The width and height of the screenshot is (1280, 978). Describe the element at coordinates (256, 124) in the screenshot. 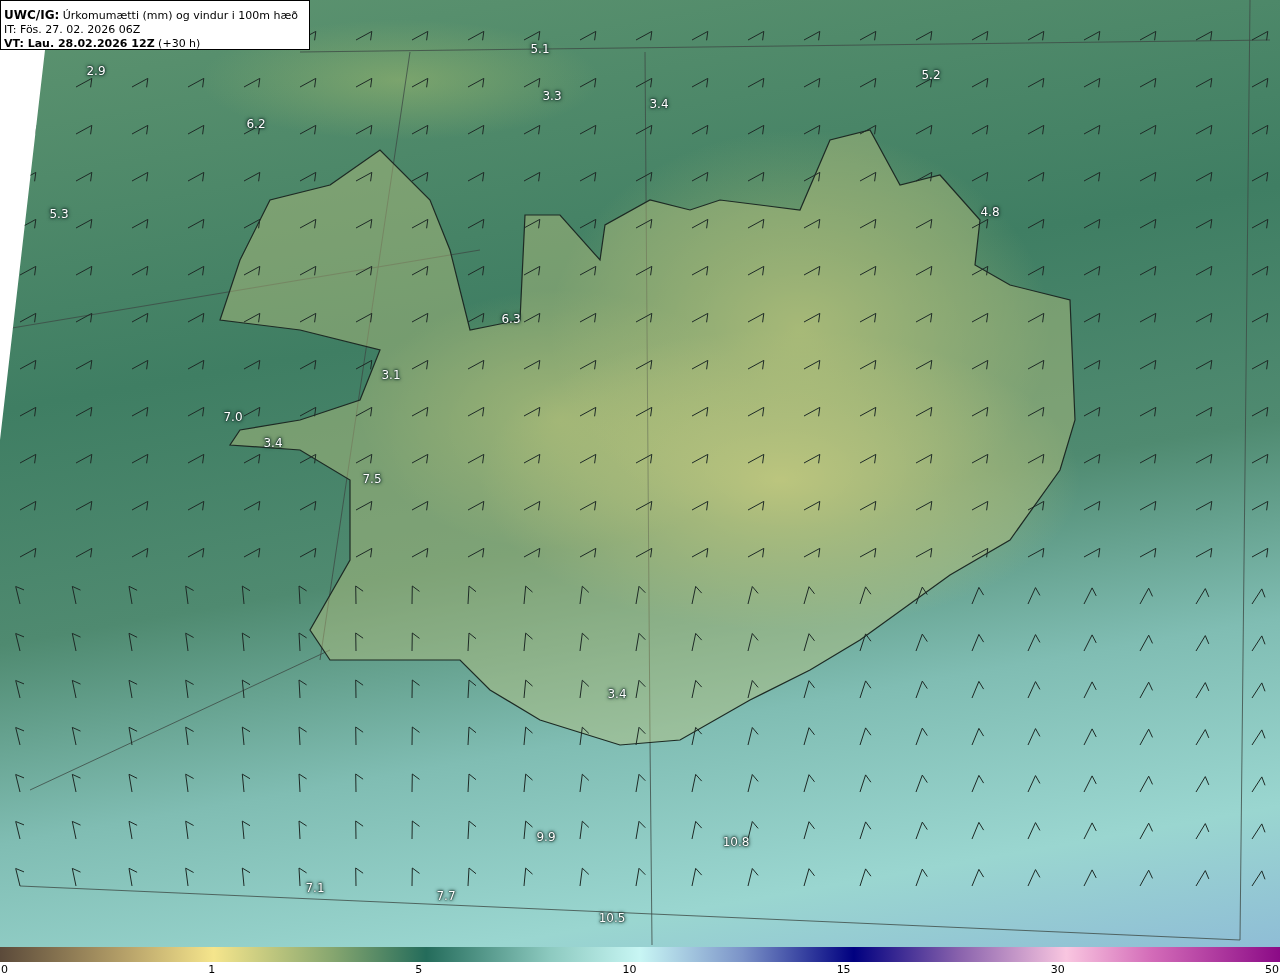

I see `value-label: 6.2` at that location.